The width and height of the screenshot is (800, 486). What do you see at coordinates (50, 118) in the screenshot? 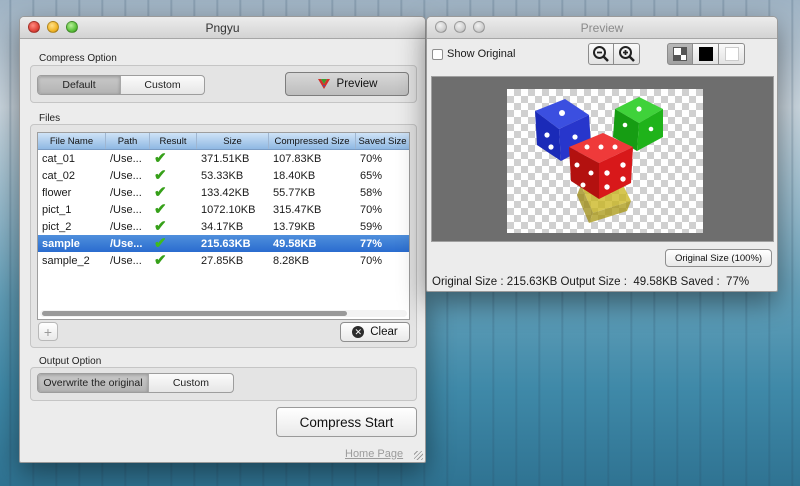
I see `files-label: Files` at bounding box center [50, 118].